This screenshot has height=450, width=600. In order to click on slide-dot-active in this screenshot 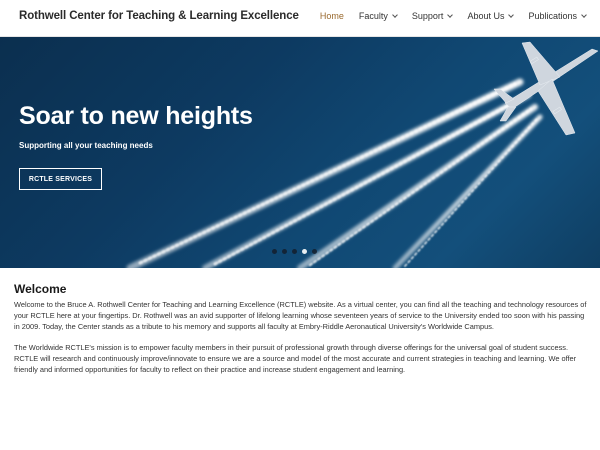, I will do `click(304, 251)`.